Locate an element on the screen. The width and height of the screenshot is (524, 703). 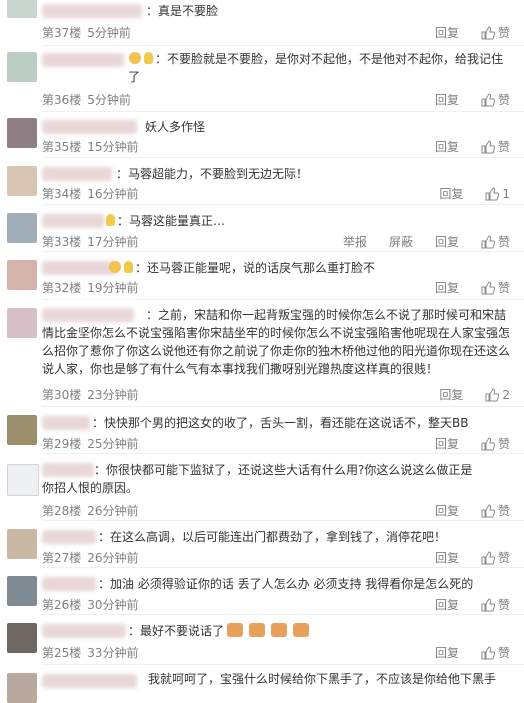
floor-number: 第32楼 is located at coordinates (62, 288).